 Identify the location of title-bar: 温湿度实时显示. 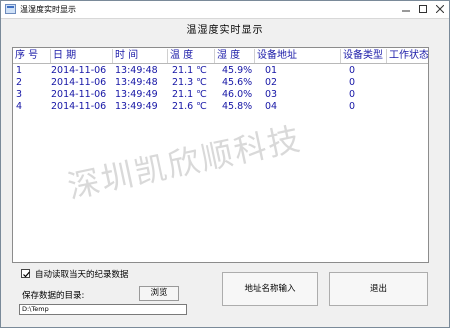
(225, 10).